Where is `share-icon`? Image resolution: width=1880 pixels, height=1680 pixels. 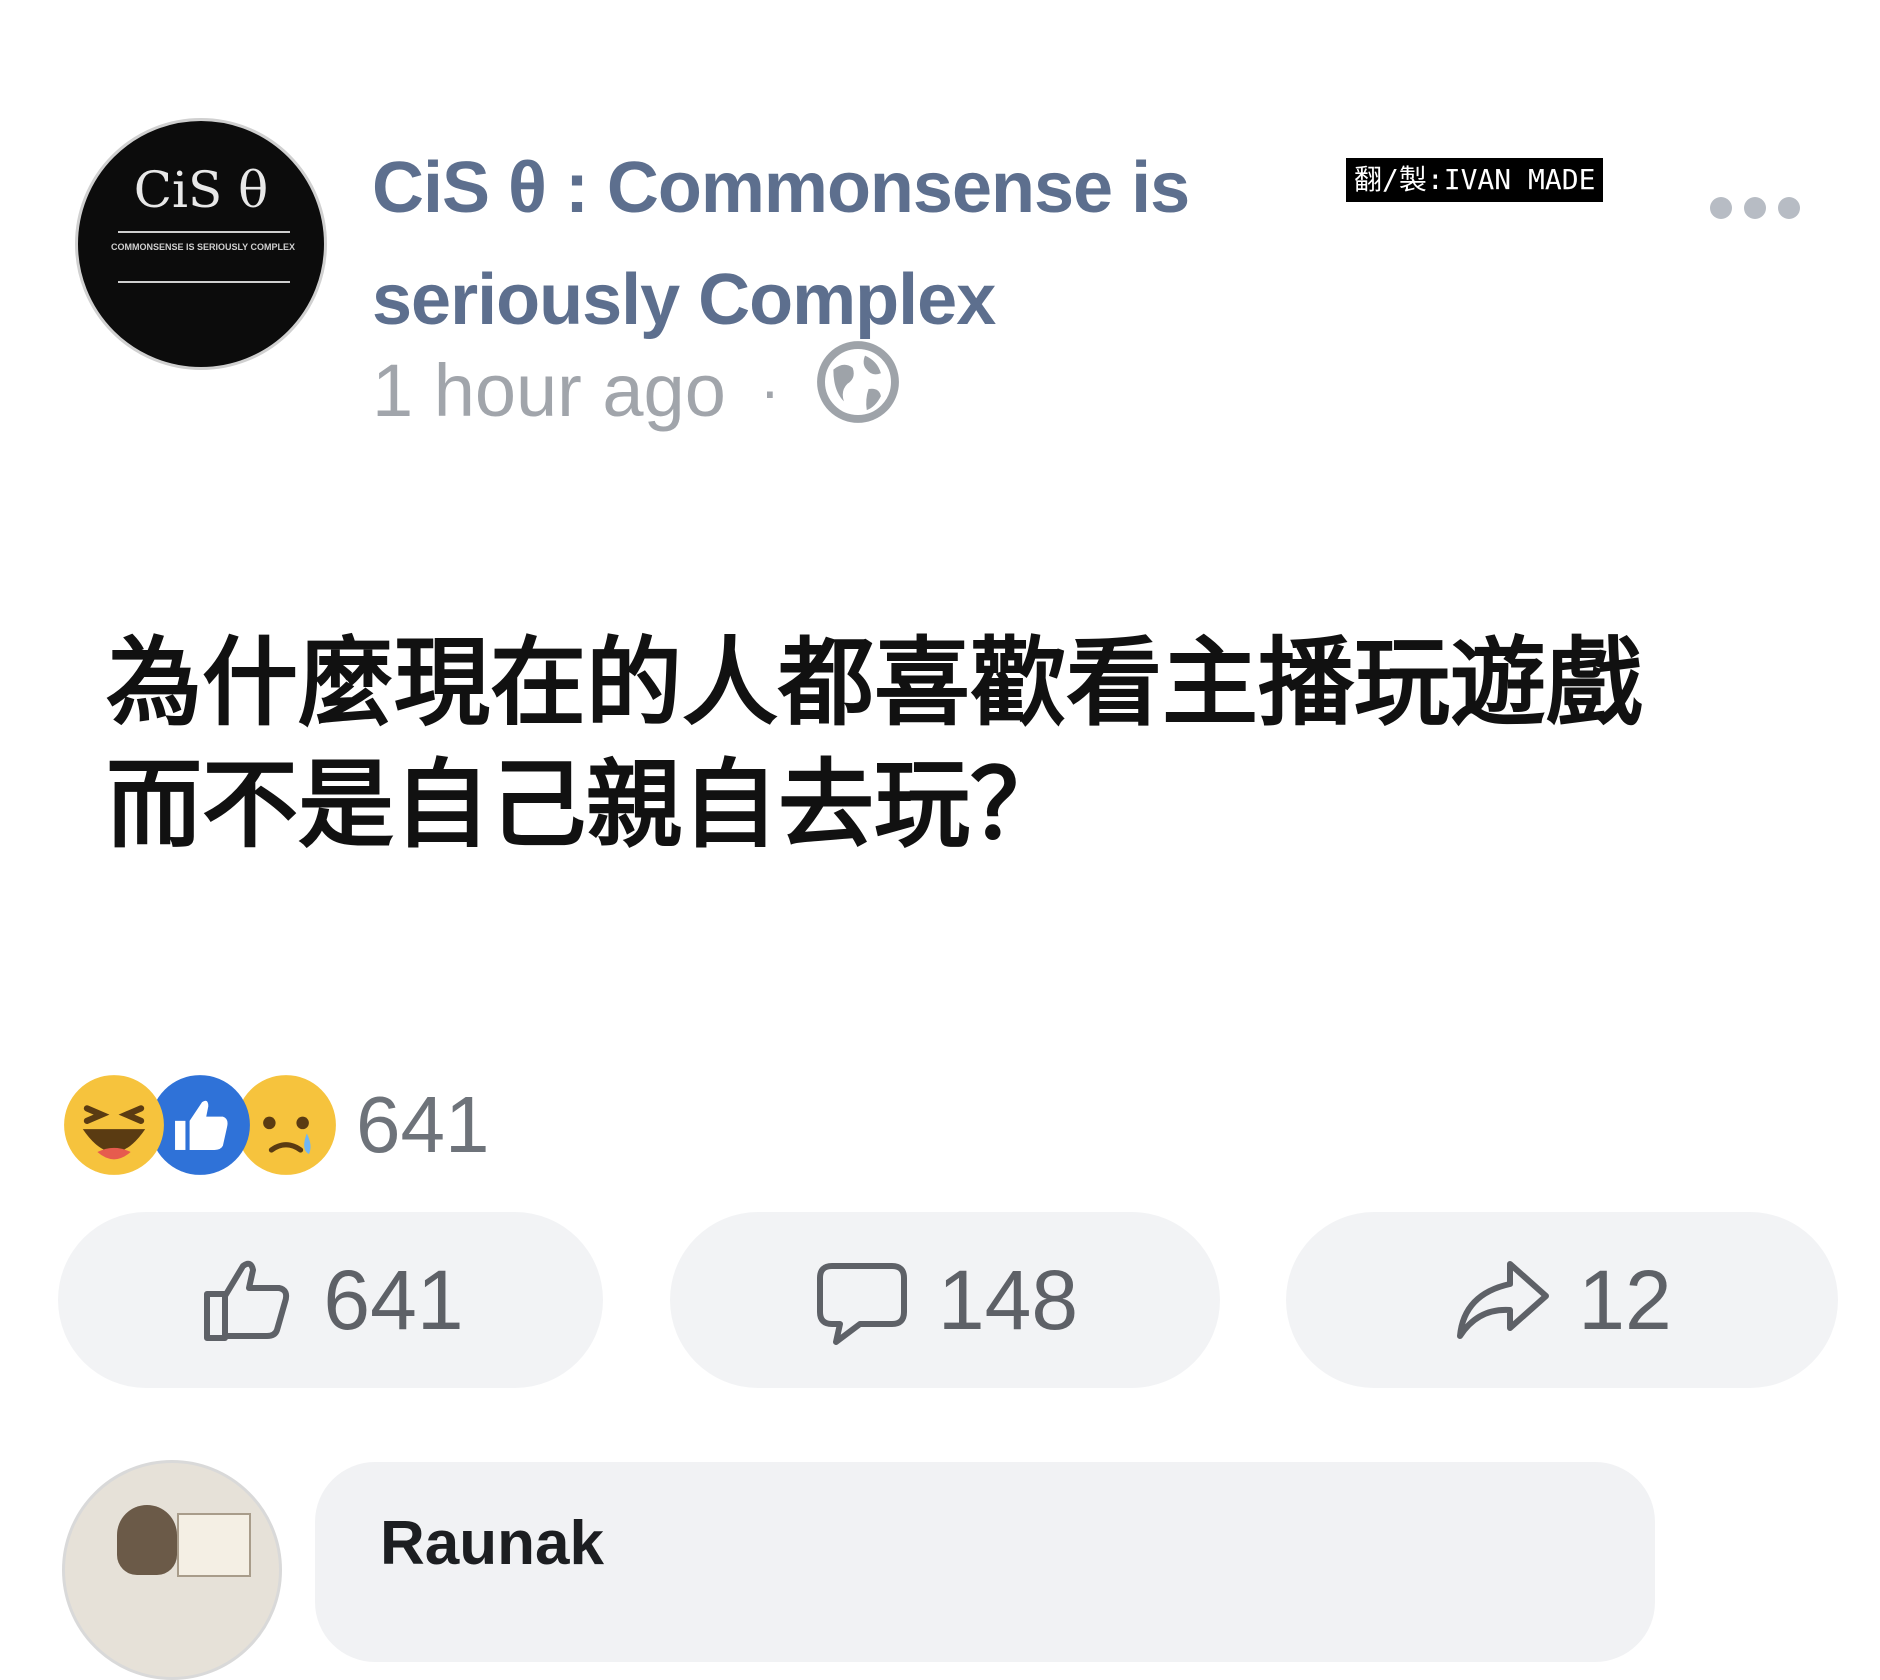
share-icon is located at coordinates (1503, 1300).